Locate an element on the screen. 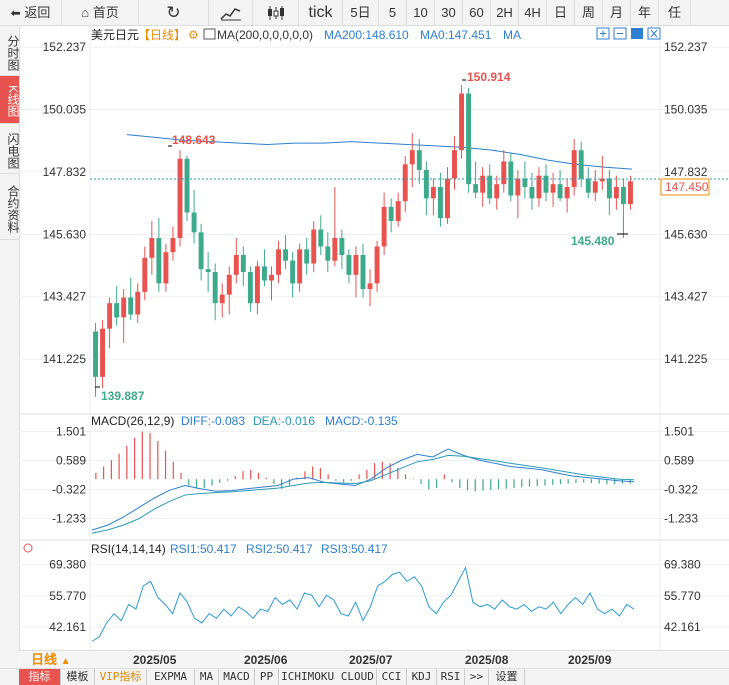 The width and height of the screenshot is (729, 685). rsi3-value: RSI3:50.417 is located at coordinates (354, 549).